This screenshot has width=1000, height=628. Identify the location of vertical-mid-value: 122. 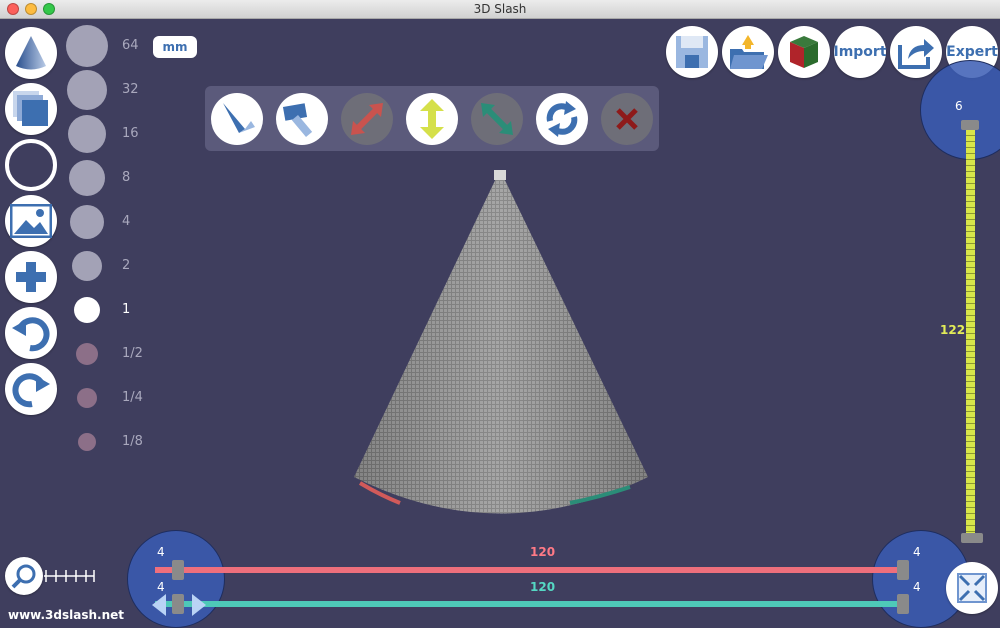
(953, 330).